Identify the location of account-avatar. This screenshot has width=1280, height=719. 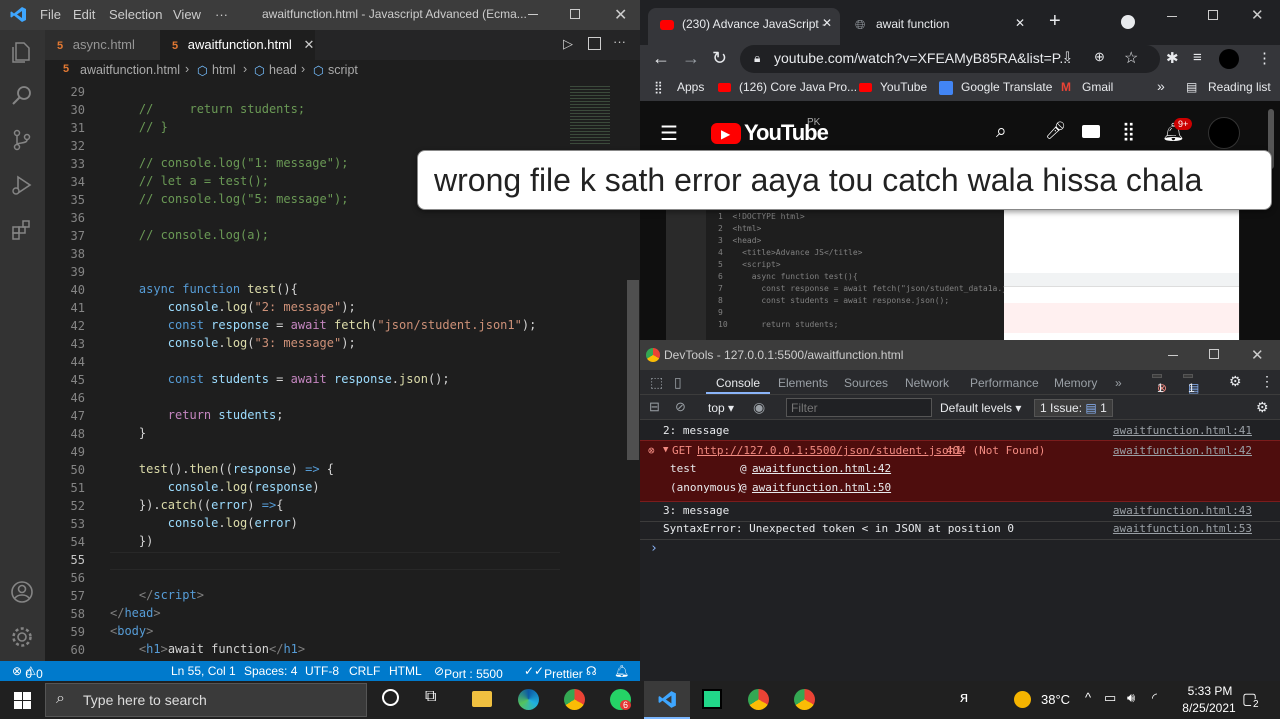
(1224, 133).